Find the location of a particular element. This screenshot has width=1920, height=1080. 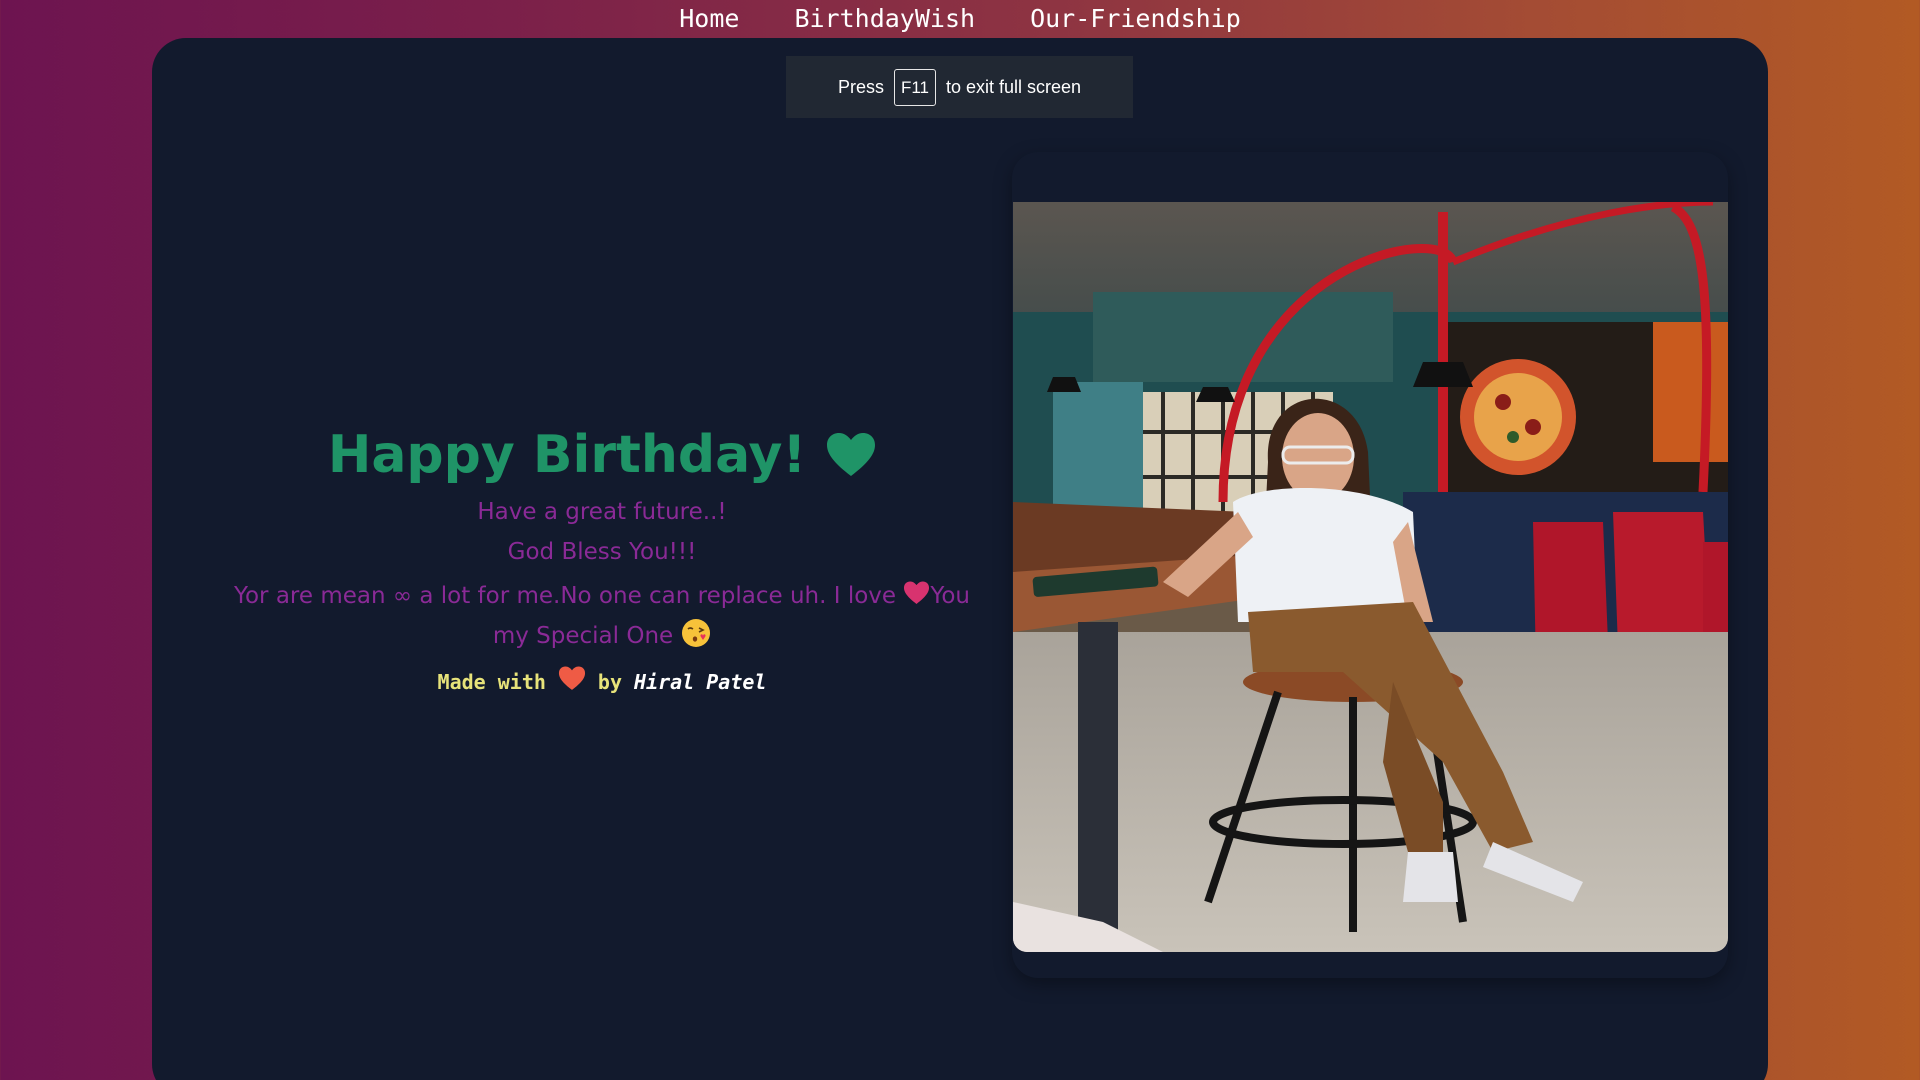

nav-home: Home is located at coordinates (709, 19).